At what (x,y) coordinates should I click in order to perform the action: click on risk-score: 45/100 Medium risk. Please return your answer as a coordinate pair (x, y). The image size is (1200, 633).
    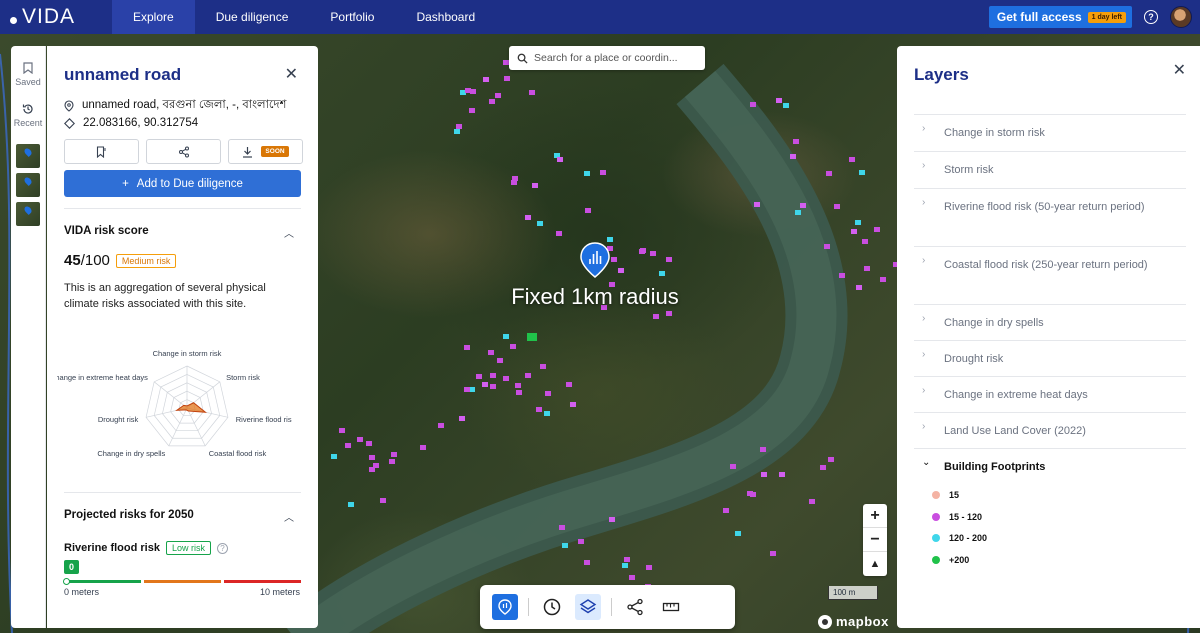
    Looking at the image, I should click on (120, 260).